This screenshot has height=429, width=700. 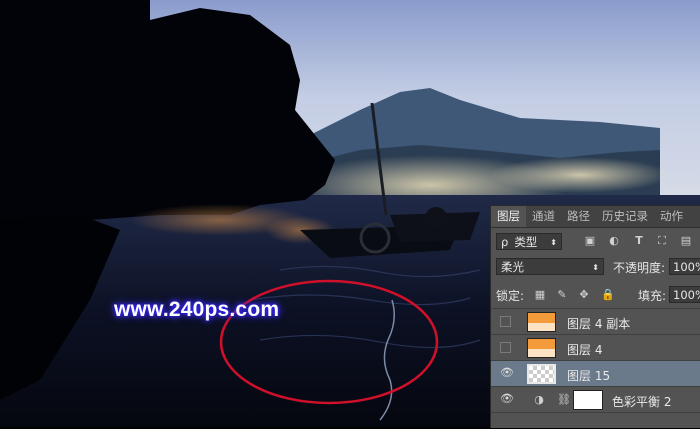 I want to click on tab-layers: 图层, so click(x=508, y=216).